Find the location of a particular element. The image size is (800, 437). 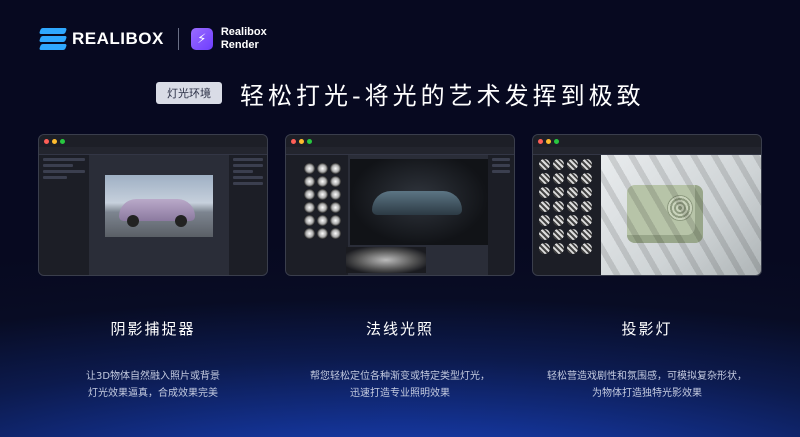

feature-desc-line: 灯光效果逼真，合成效果完美 is located at coordinates (153, 393).